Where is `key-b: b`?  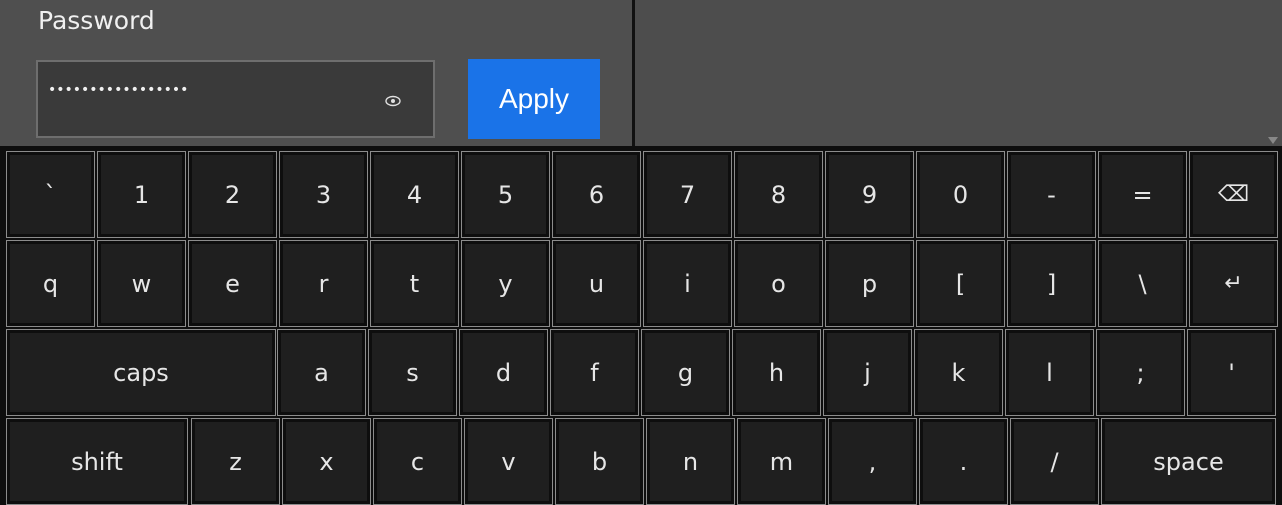 key-b: b is located at coordinates (599, 461).